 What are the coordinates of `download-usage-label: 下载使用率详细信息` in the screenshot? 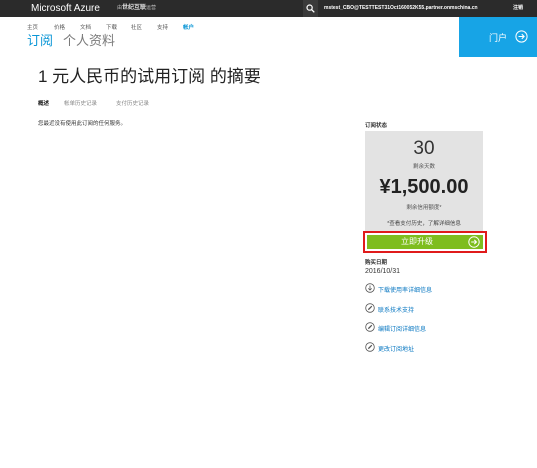 It's located at (405, 291).